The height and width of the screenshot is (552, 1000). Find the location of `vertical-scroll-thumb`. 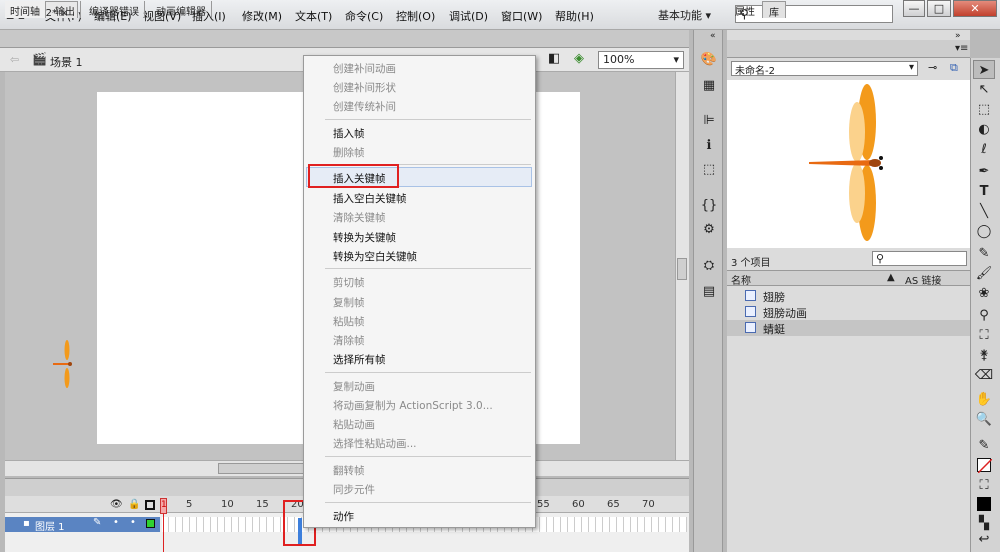

vertical-scroll-thumb is located at coordinates (682, 269).